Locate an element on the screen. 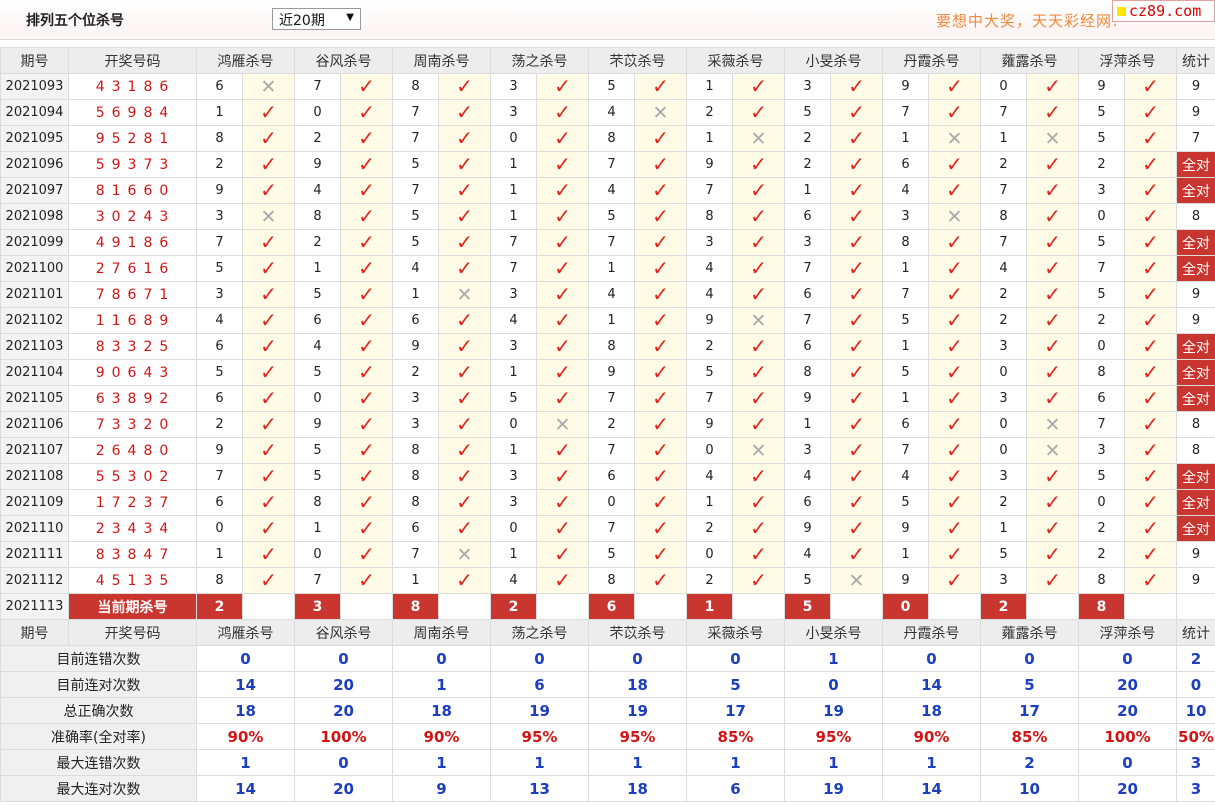 The width and height of the screenshot is (1215, 806). current-kill-number: 2 is located at coordinates (1003, 606).